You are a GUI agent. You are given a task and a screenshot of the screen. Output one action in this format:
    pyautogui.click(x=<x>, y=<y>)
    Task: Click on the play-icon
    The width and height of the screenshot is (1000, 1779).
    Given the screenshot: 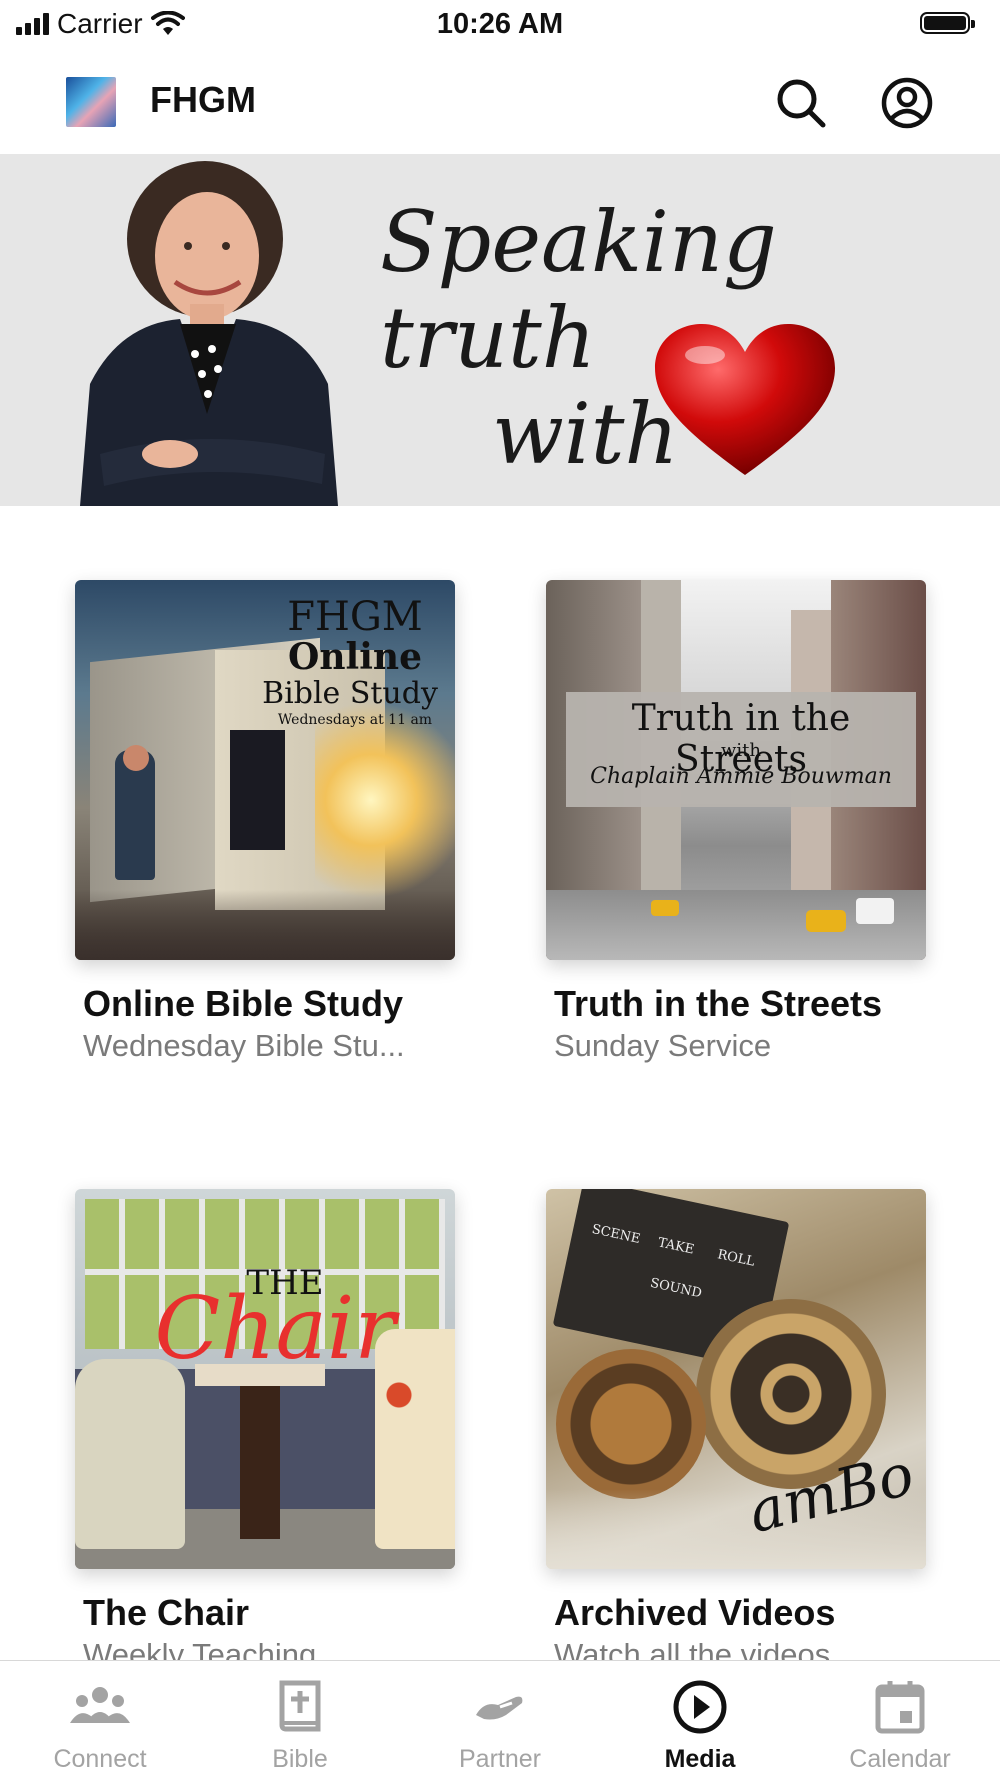 What is the action you would take?
    pyautogui.click(x=700, y=1707)
    